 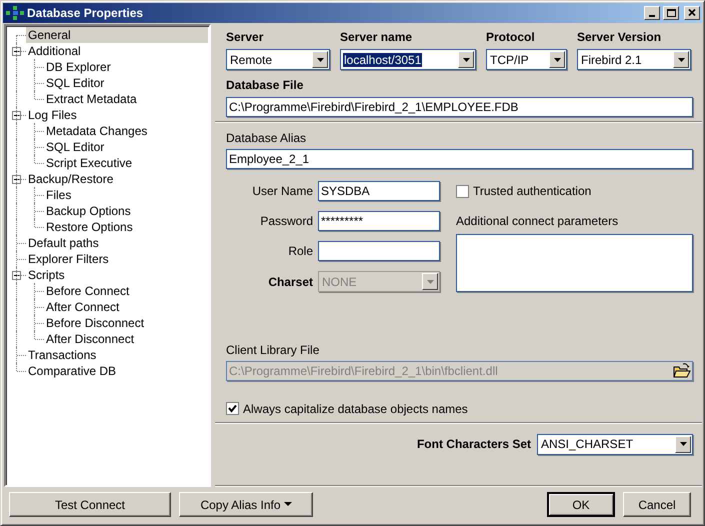 I want to click on cancel-button: Cancel, so click(x=657, y=504).